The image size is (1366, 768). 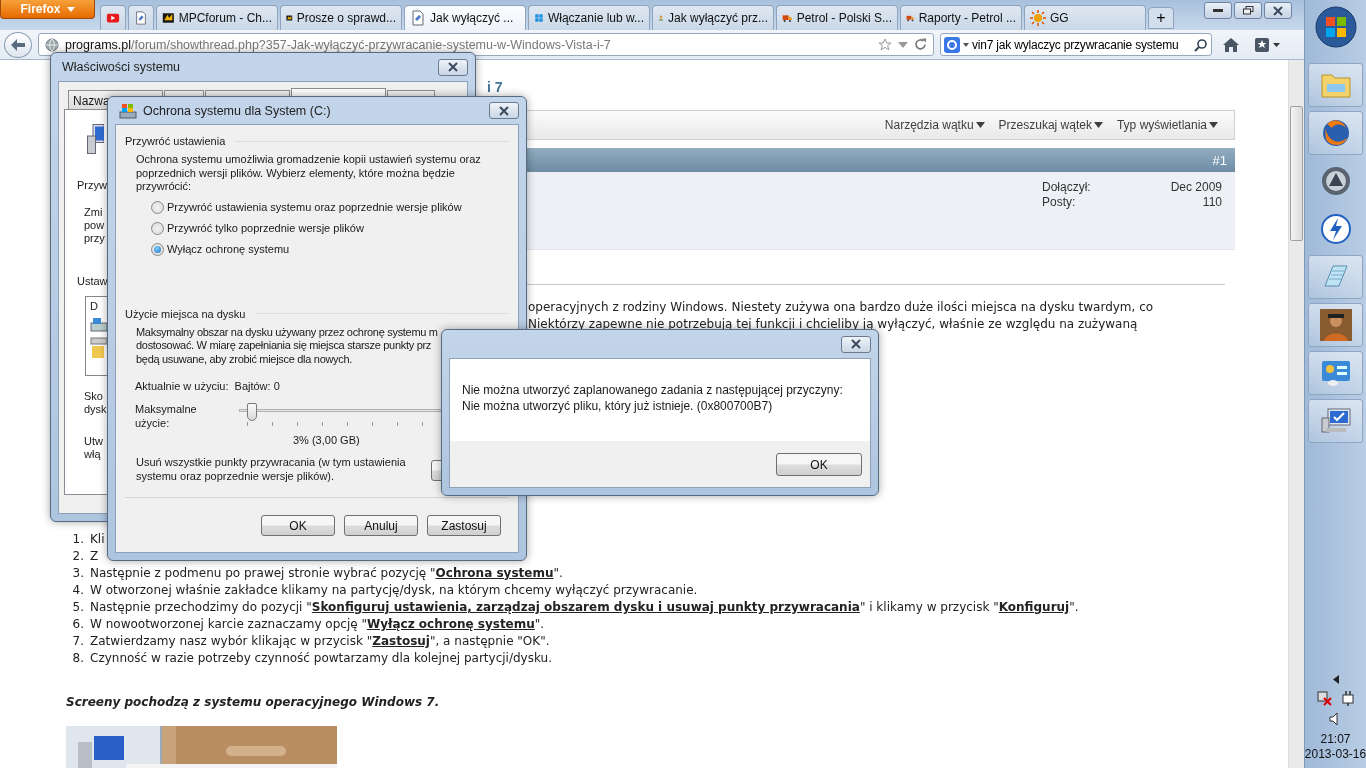 I want to click on list-item-text: Z, so click(x=94, y=556).